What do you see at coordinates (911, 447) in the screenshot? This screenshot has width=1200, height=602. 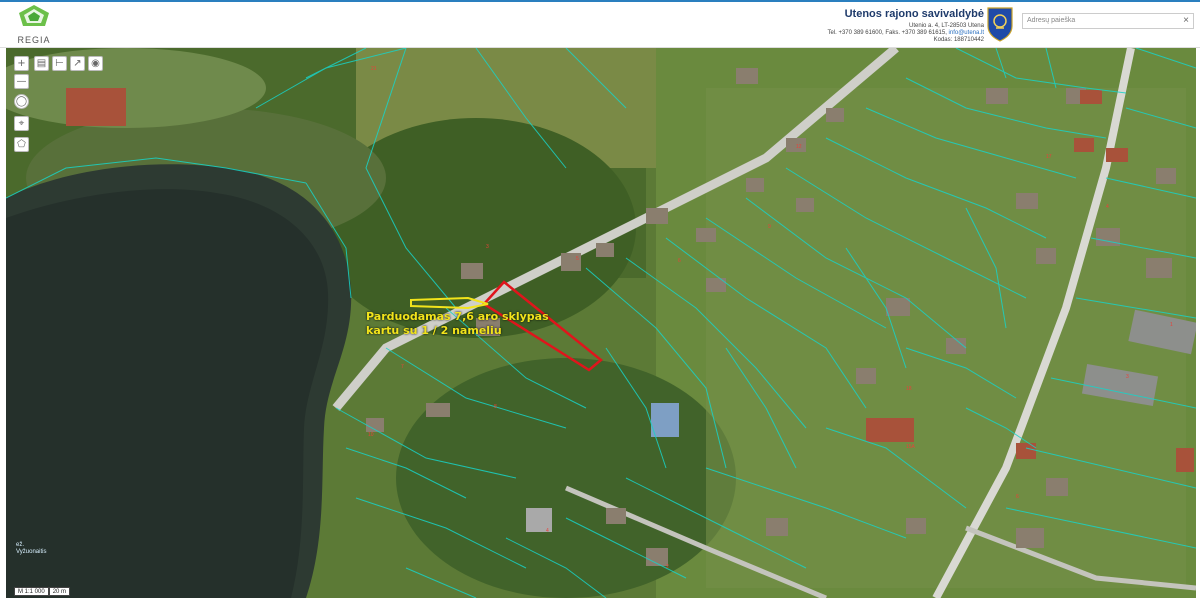 I see `svg-text: 15A` at bounding box center [911, 447].